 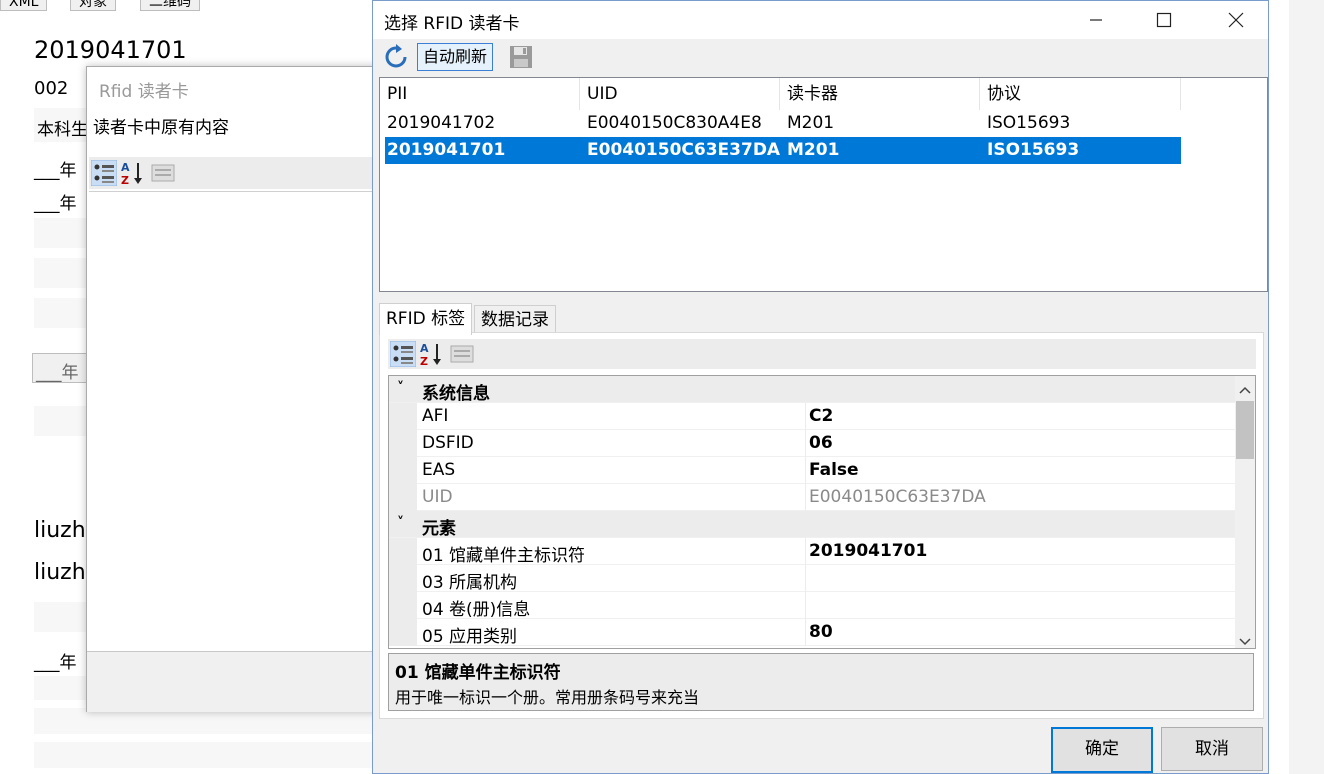 What do you see at coordinates (396, 59) in the screenshot?
I see `refresh-icon` at bounding box center [396, 59].